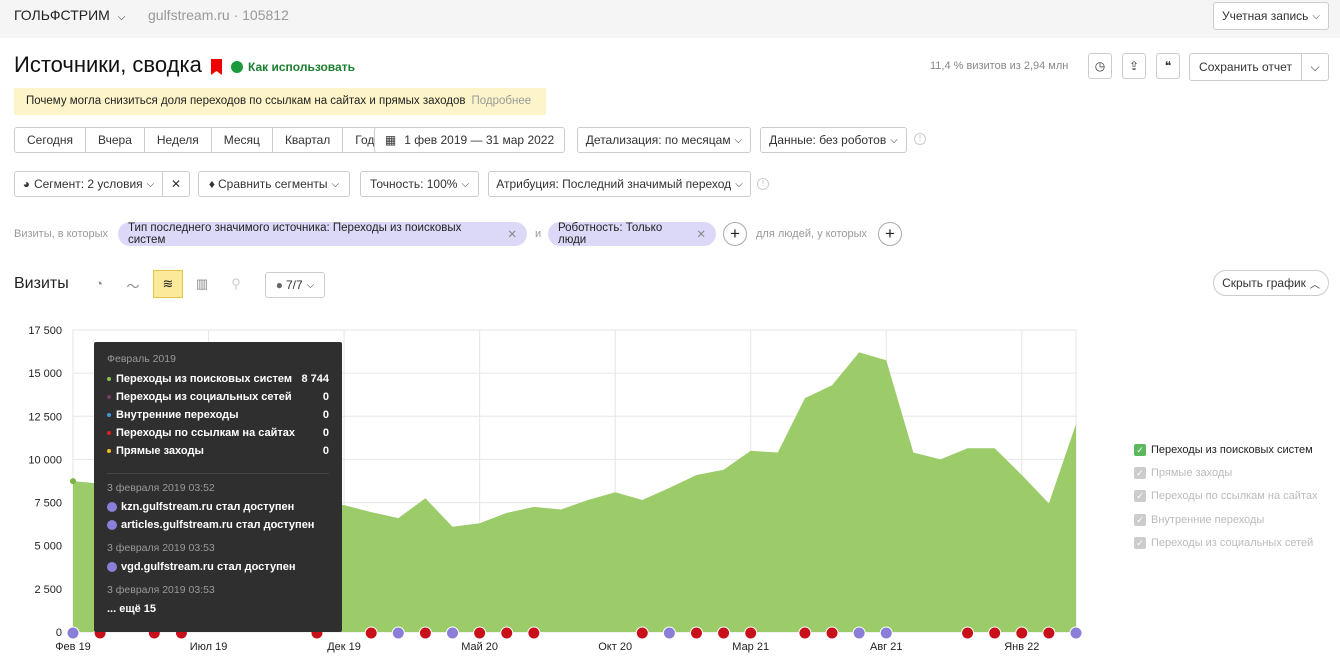 The image size is (1340, 657). What do you see at coordinates (1271, 283) in the screenshot?
I see `hide-chart-button: Скрыть график ︿` at bounding box center [1271, 283].